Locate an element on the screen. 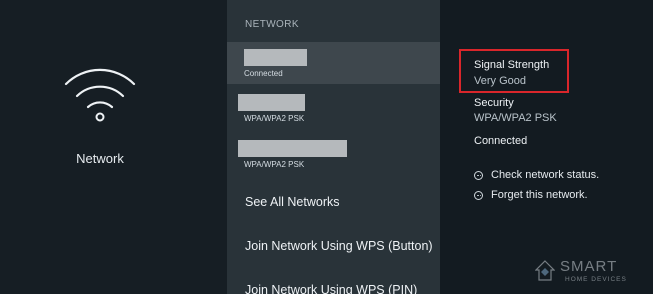  check-network-status-action: Check network status. is located at coordinates (536, 175).